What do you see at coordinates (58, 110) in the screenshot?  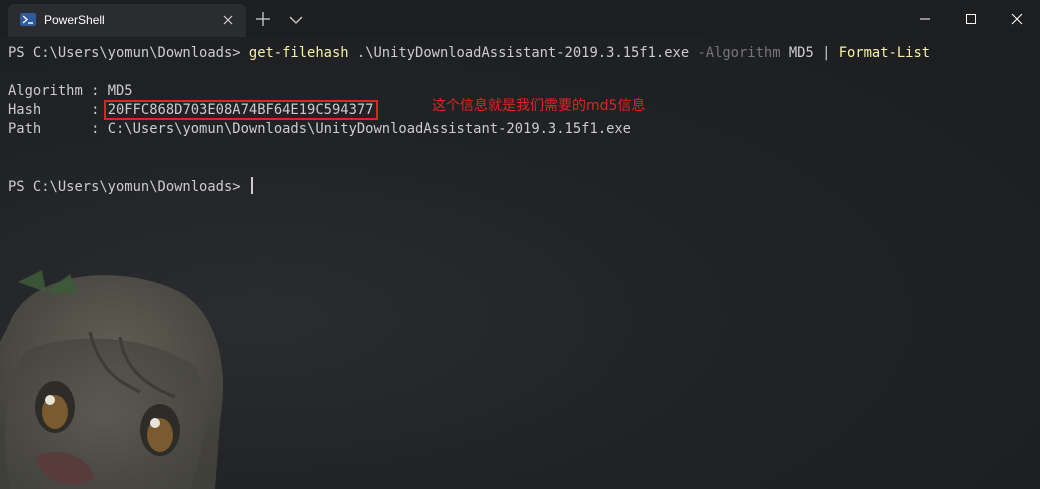 I see `hash-label: Hash :` at bounding box center [58, 110].